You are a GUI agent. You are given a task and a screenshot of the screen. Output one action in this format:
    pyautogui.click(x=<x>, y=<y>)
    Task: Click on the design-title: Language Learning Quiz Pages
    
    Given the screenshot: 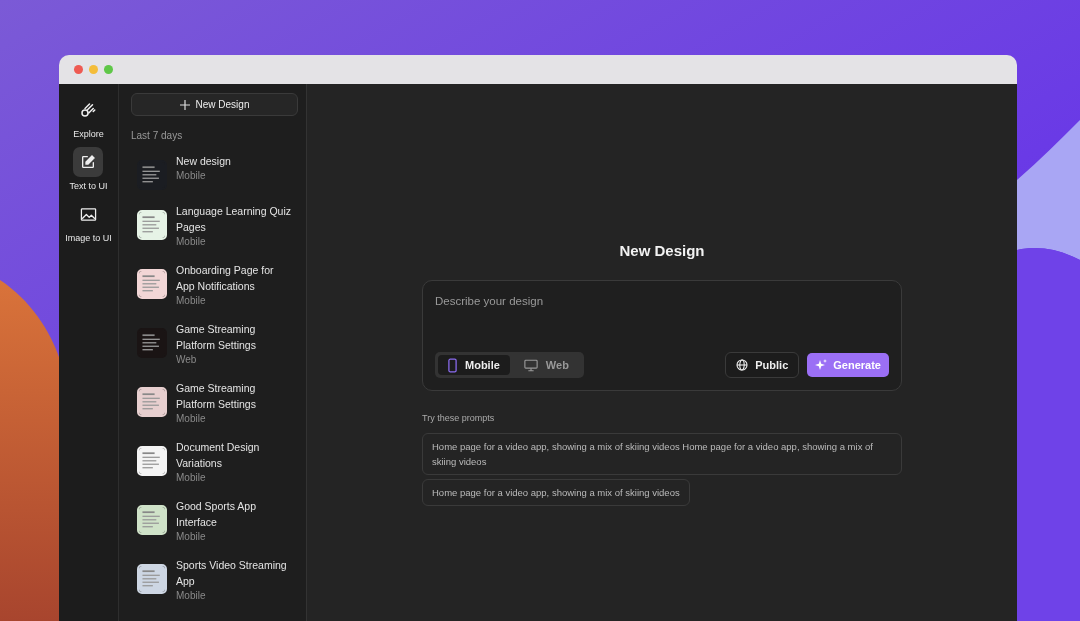 What is the action you would take?
    pyautogui.click(x=234, y=219)
    